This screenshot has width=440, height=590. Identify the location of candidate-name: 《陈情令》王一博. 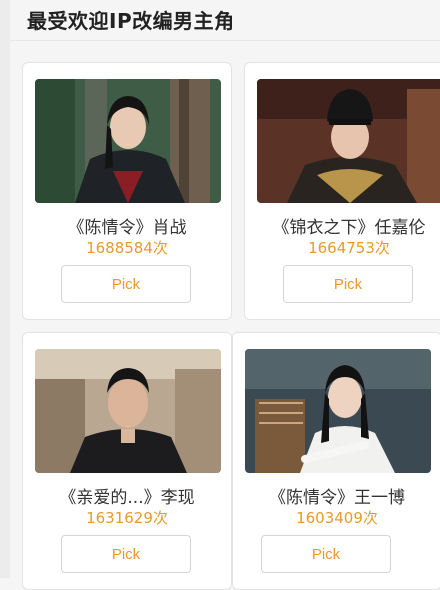
(337, 498).